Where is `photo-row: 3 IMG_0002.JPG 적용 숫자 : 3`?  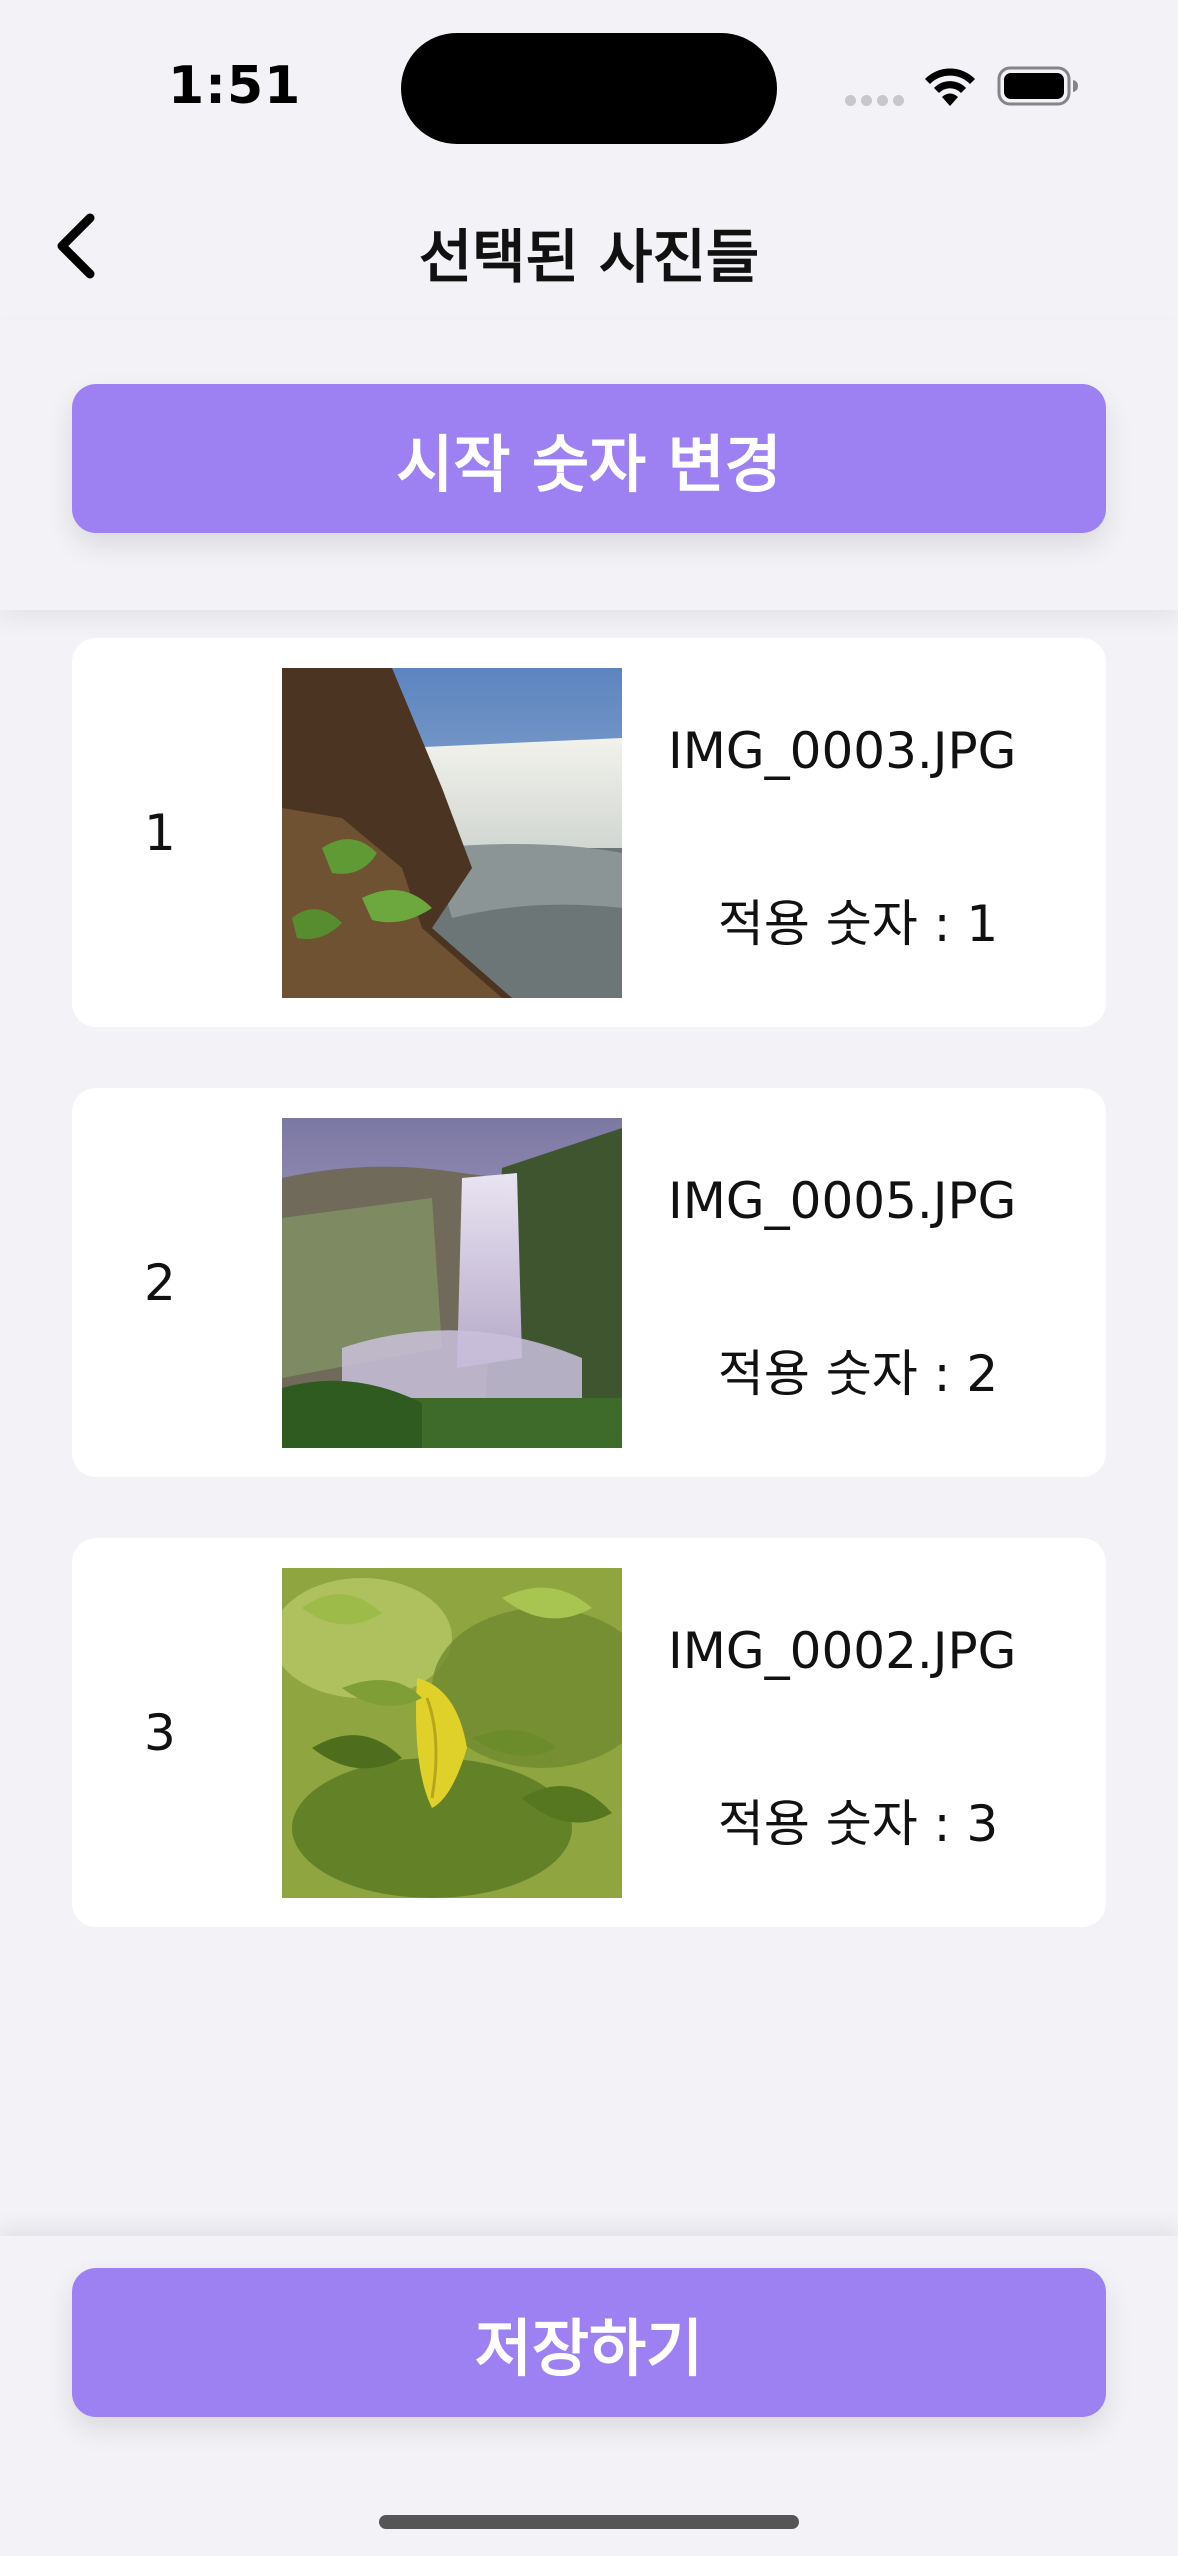 photo-row: 3 IMG_0002.JPG 적용 숫자 : 3 is located at coordinates (589, 1732).